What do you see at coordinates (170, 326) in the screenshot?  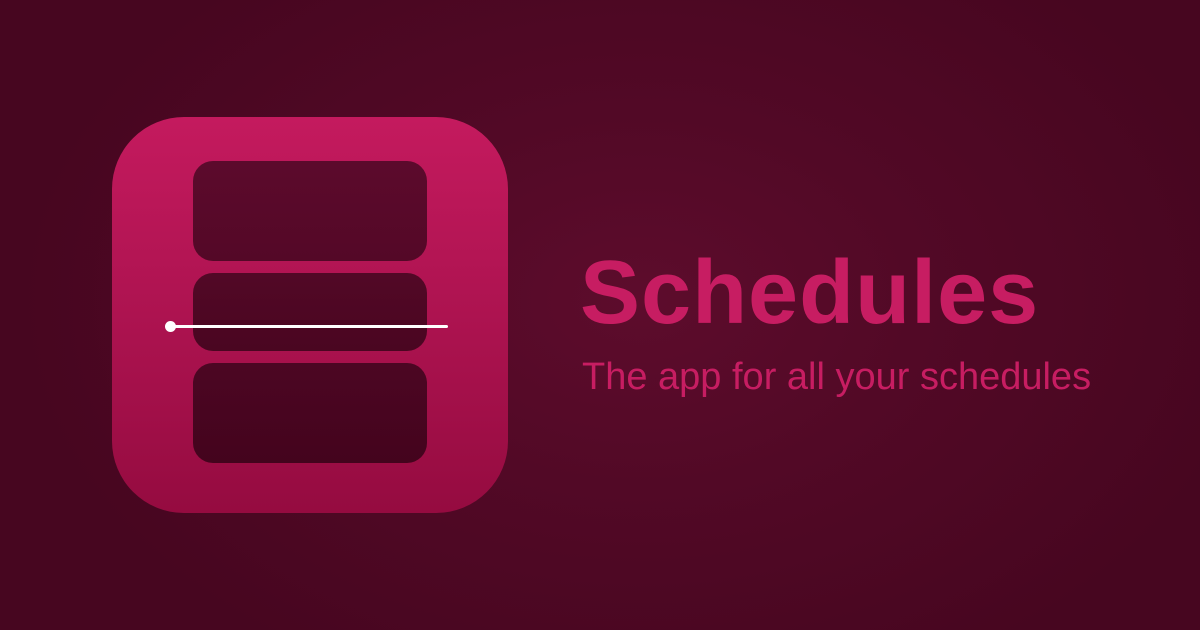 I see `time-indicator-dot` at bounding box center [170, 326].